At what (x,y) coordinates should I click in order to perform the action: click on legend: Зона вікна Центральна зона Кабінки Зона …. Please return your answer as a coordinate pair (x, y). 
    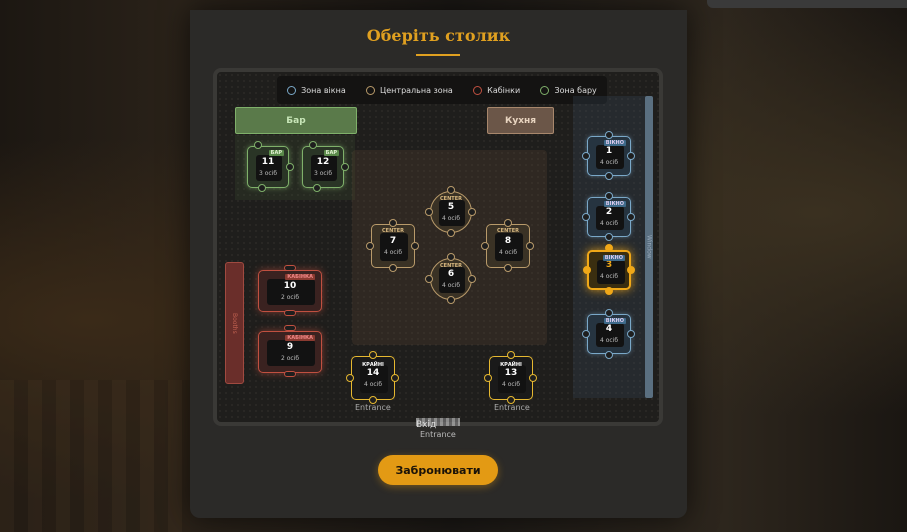
    Looking at the image, I should click on (442, 90).